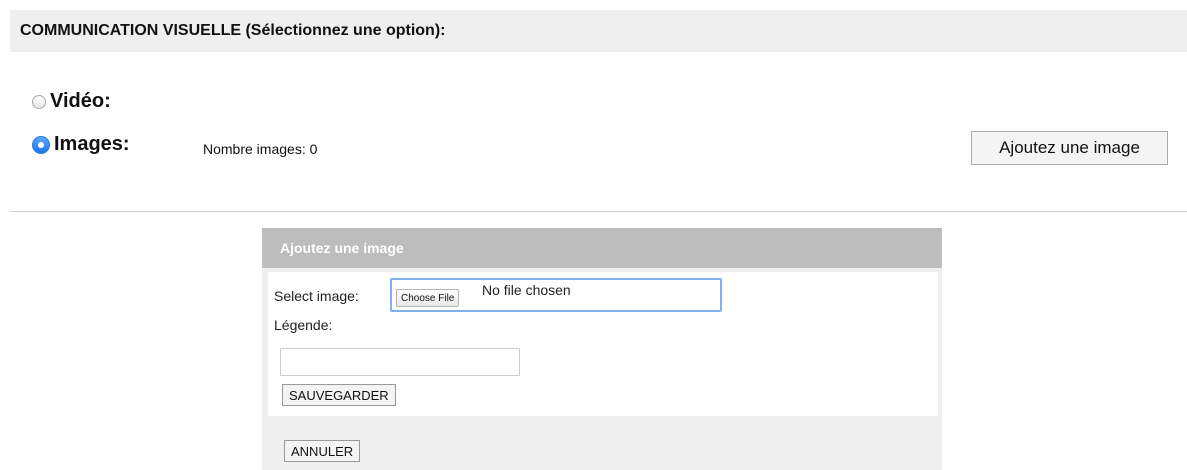  What do you see at coordinates (322, 451) in the screenshot?
I see `cancel-button: ANNULER` at bounding box center [322, 451].